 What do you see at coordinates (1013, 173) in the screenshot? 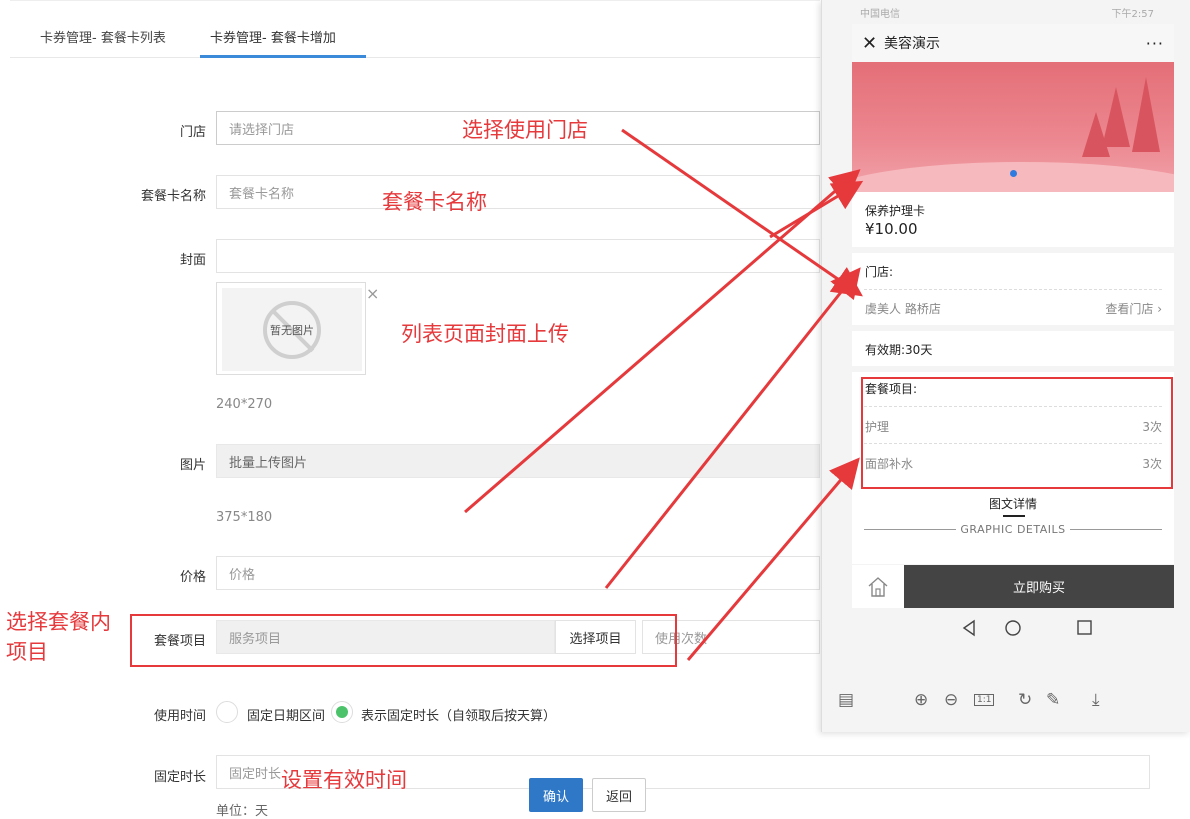
I see `banner-indicator-dot` at bounding box center [1013, 173].